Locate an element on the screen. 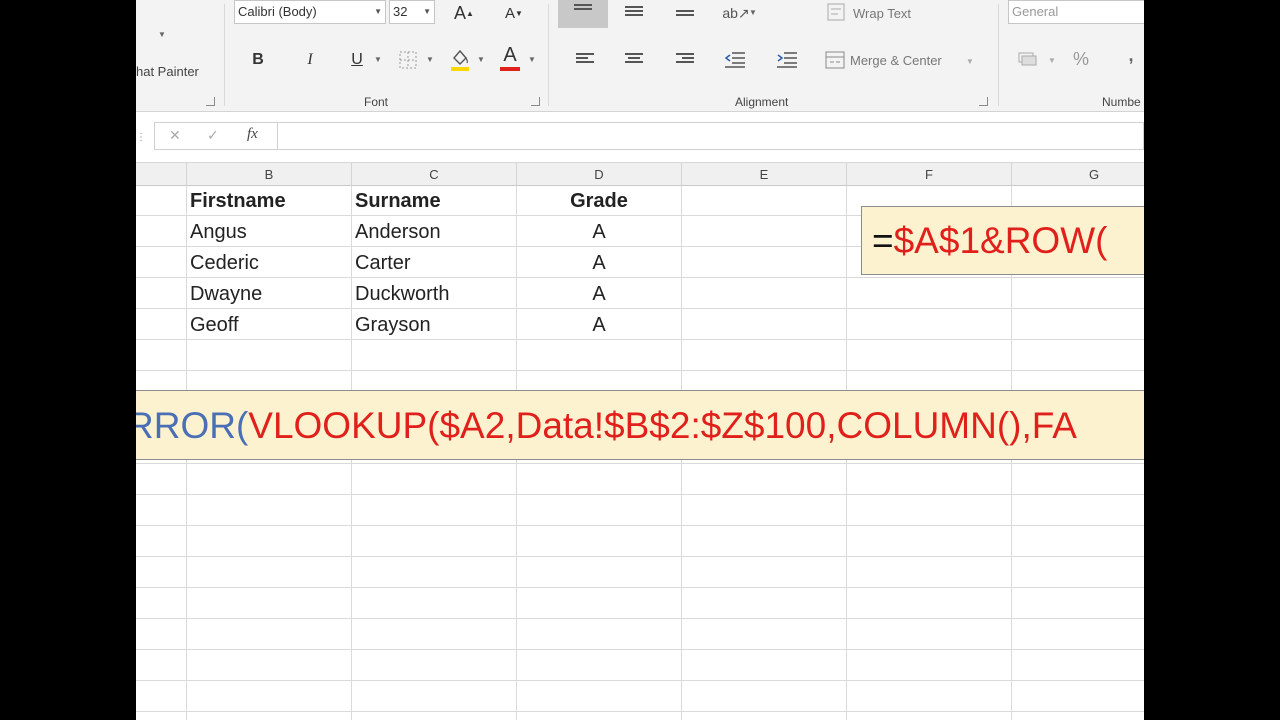 This screenshot has width=1280, height=720. row-formula-callout: =$A$1&ROW( is located at coordinates (1002, 240).